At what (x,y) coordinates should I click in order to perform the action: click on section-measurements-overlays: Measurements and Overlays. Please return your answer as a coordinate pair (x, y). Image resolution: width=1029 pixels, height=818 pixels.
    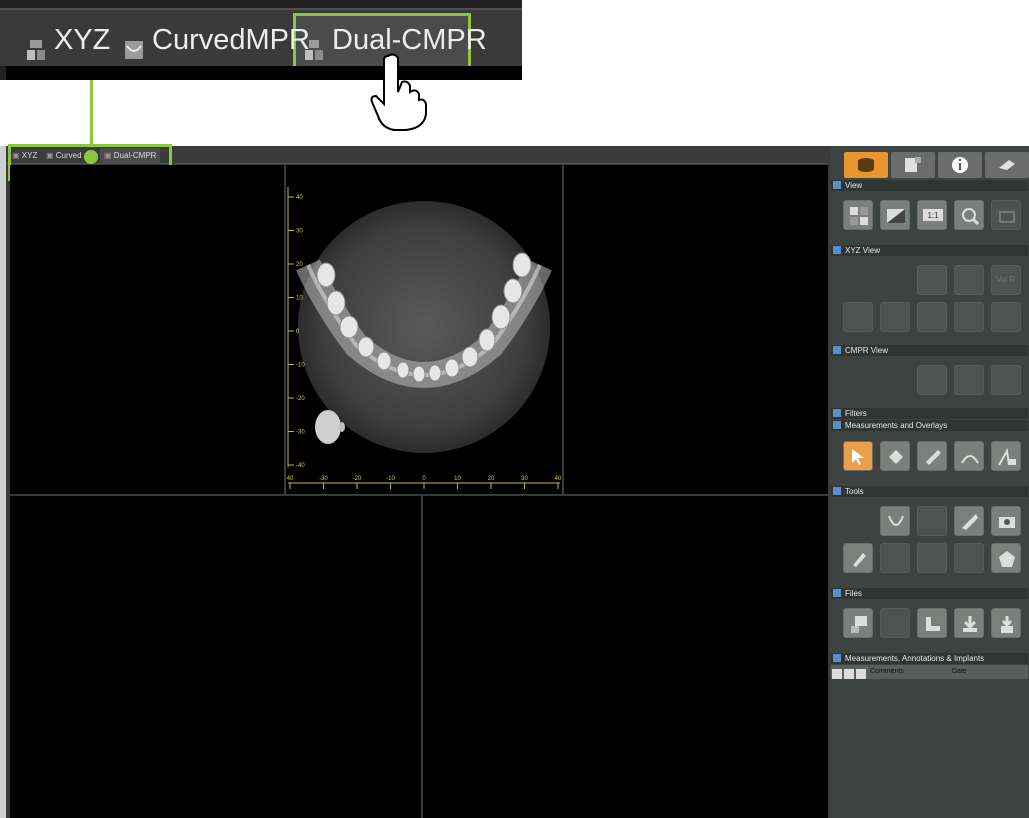
    Looking at the image, I should click on (929, 425).